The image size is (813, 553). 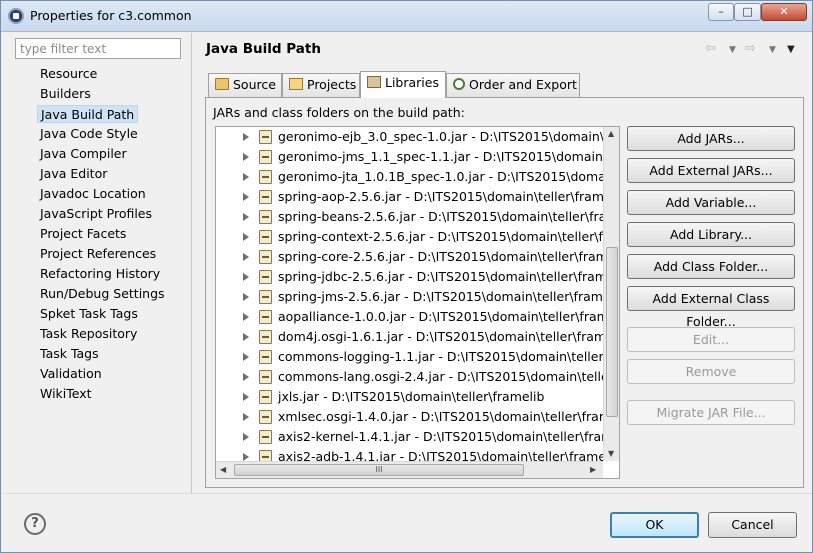 I want to click on nav-item-validation: Validation, so click(x=71, y=374).